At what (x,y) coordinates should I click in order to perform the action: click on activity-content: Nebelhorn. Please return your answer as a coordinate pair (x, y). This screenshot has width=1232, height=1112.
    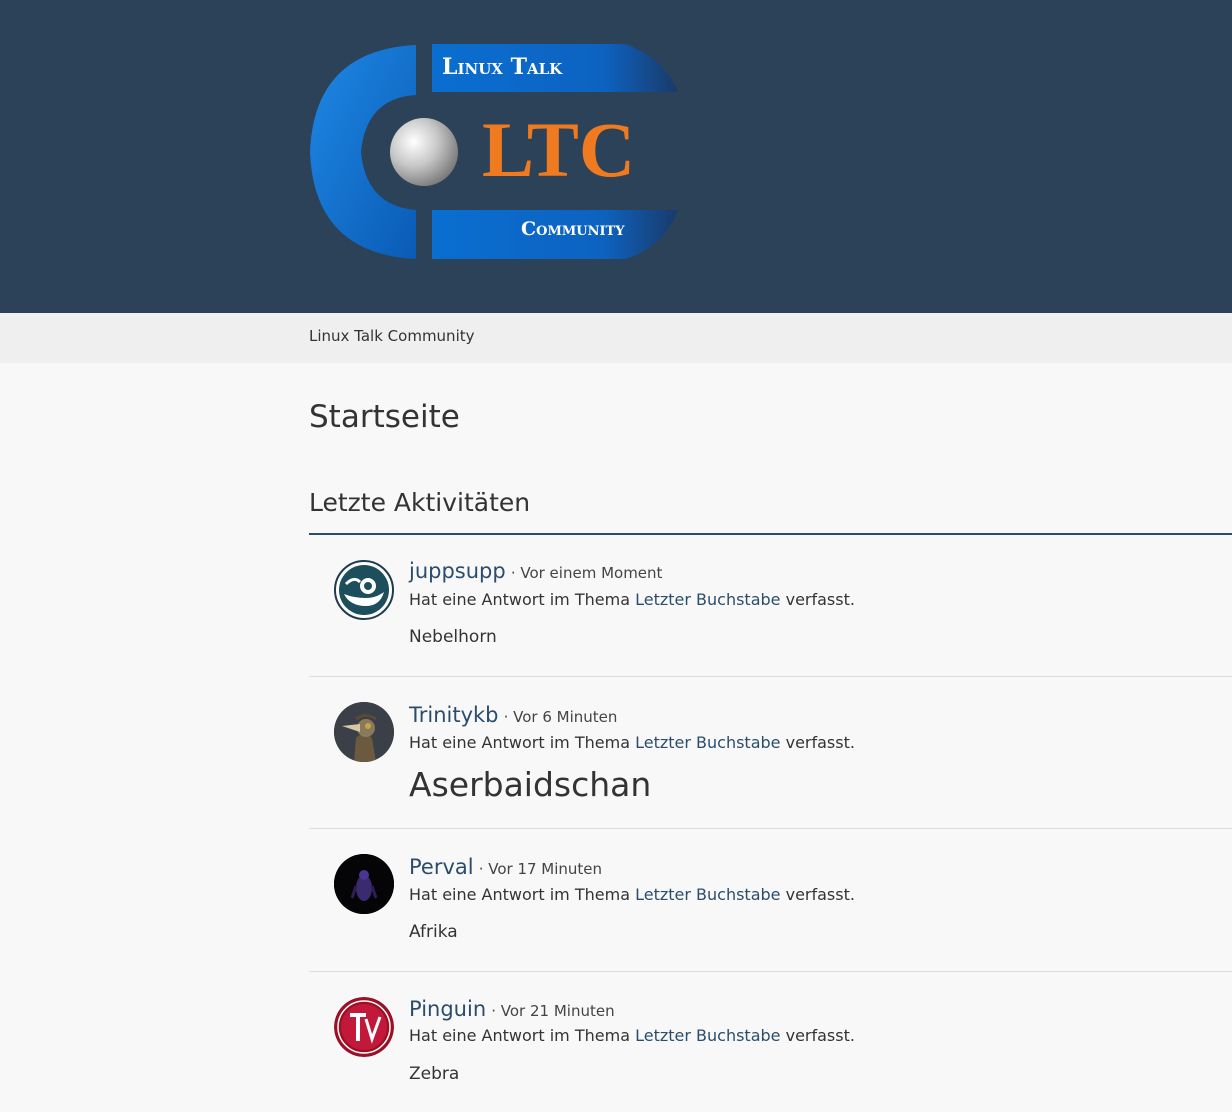
    Looking at the image, I should click on (453, 637).